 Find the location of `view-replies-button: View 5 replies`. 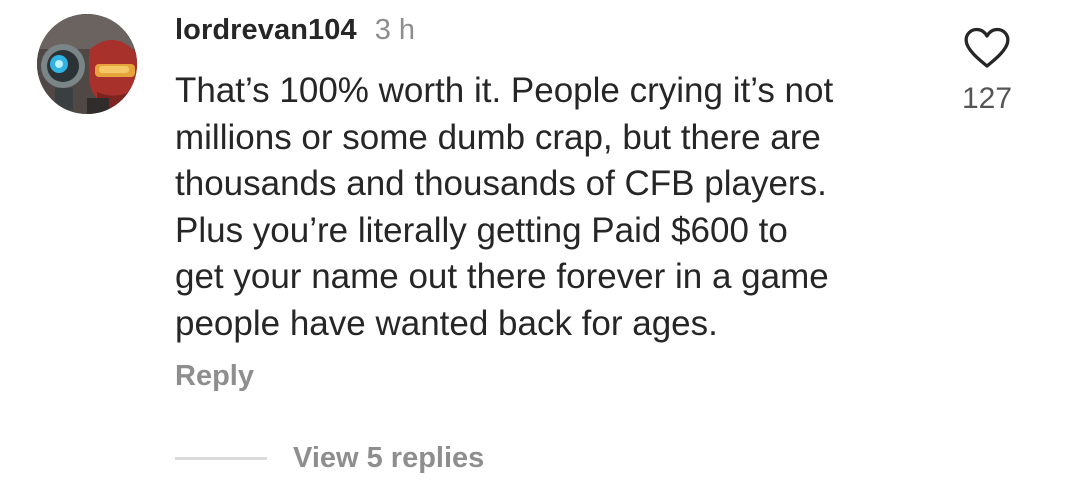

view-replies-button: View 5 replies is located at coordinates (329, 458).